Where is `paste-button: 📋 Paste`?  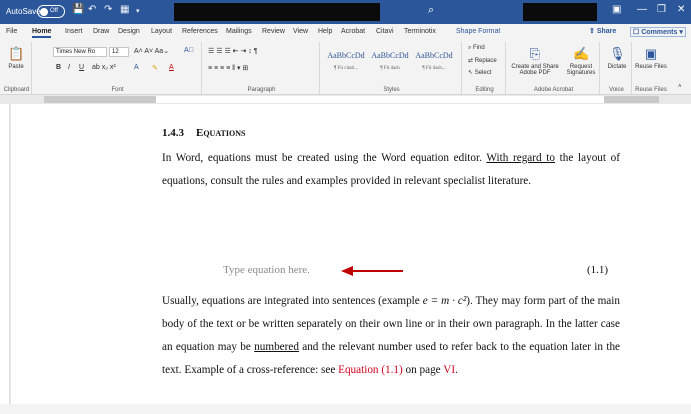
paste-button: 📋 Paste is located at coordinates (16, 58).